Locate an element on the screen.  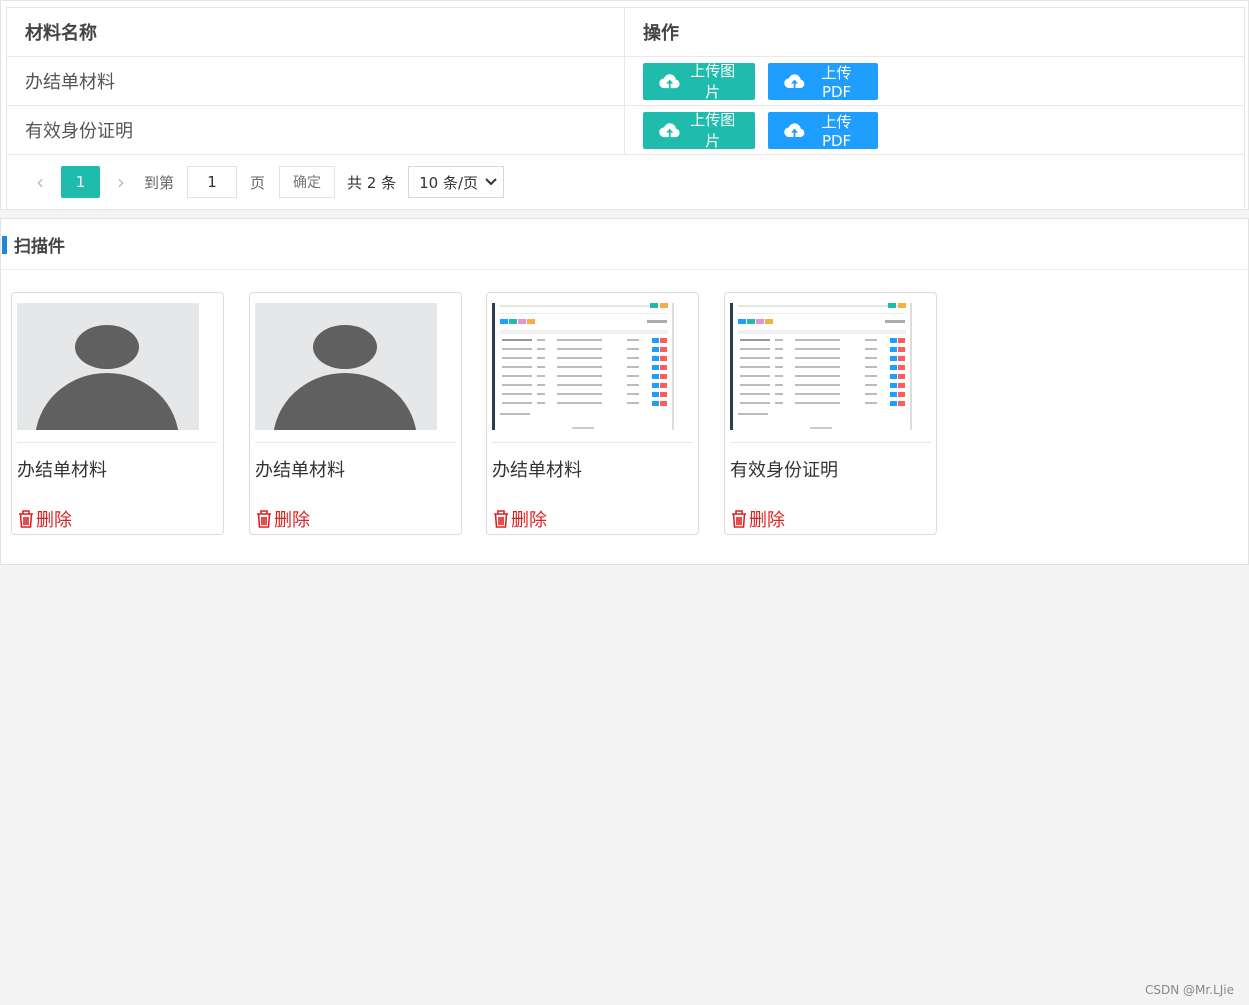
scans-header: 扫描件 is located at coordinates (624, 244).